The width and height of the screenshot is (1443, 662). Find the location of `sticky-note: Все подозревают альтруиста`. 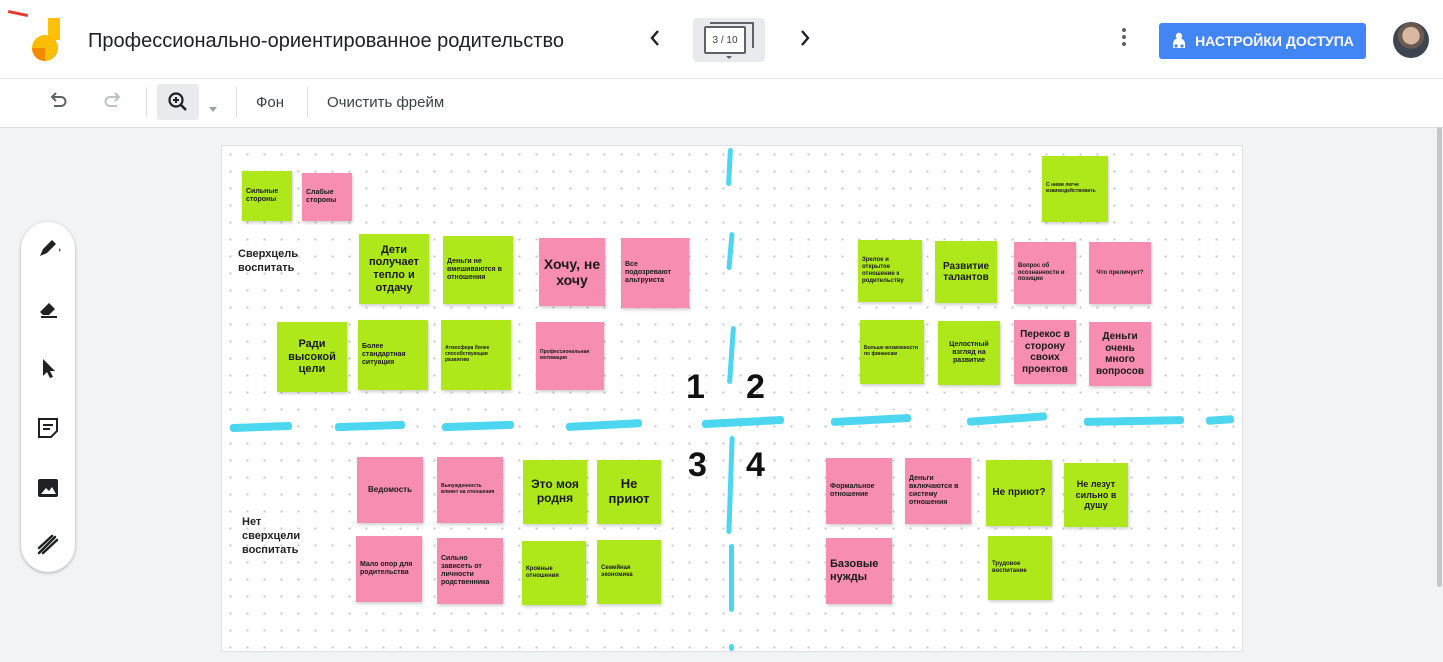

sticky-note: Все подозревают альтруиста is located at coordinates (655, 273).